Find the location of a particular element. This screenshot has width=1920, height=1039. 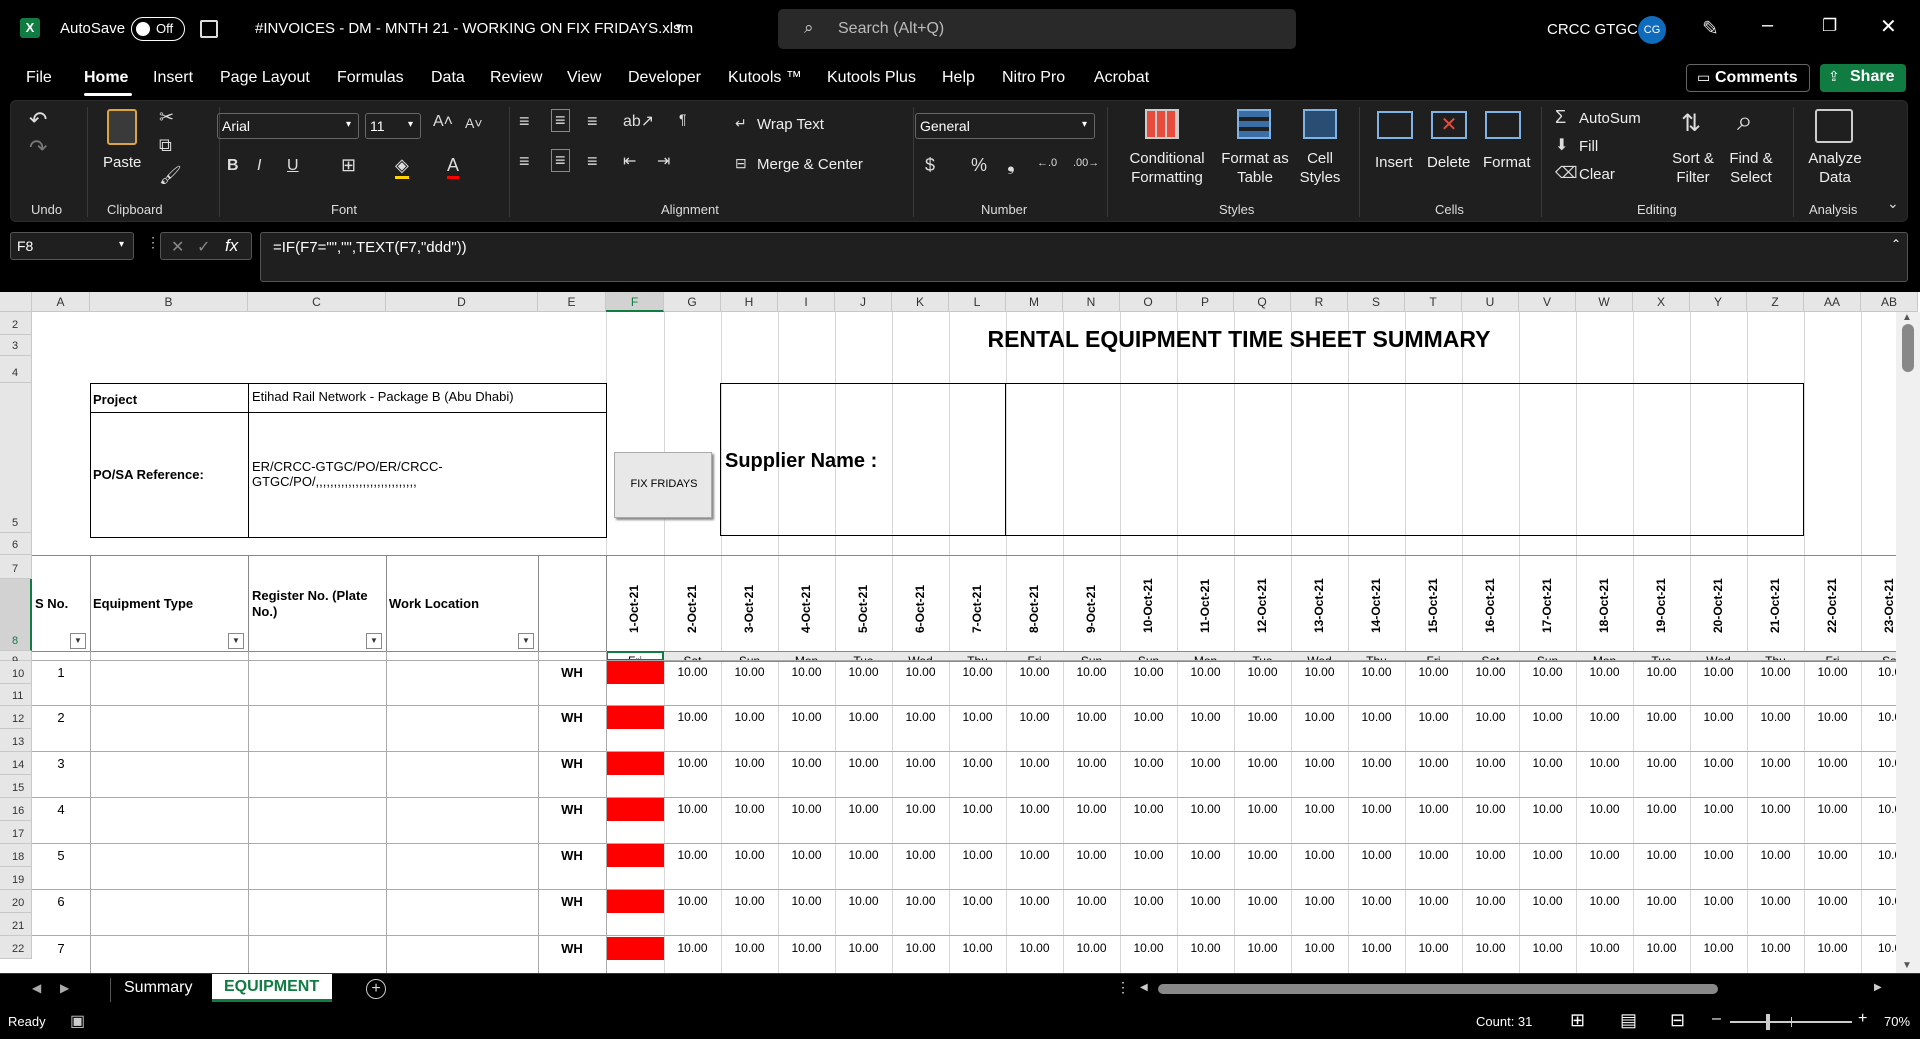

tab-developer: Developer is located at coordinates (664, 78).